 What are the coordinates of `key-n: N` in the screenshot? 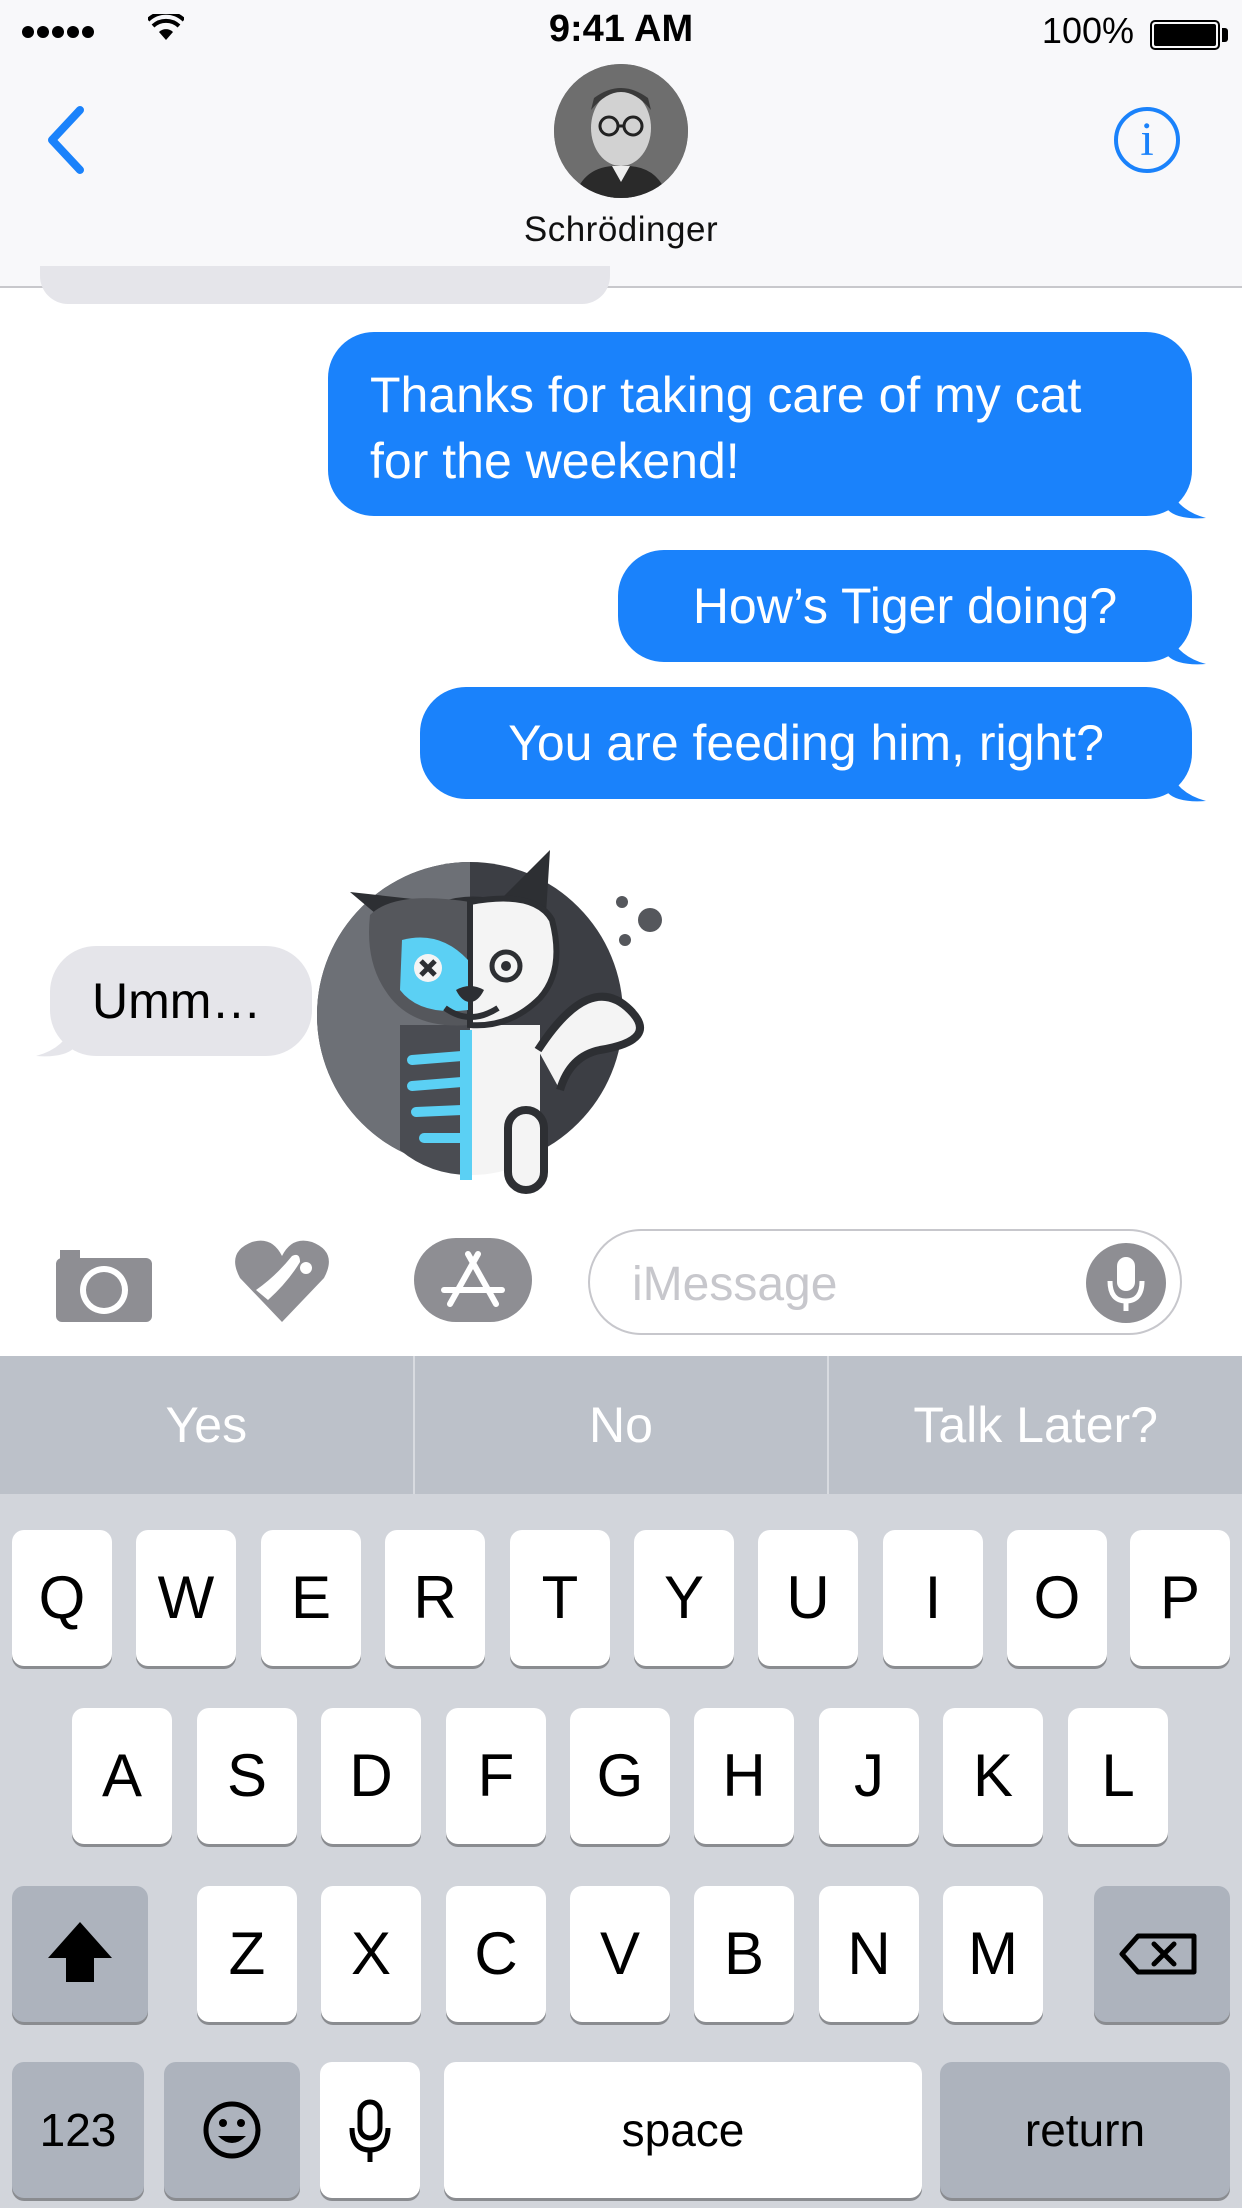 It's located at (869, 1954).